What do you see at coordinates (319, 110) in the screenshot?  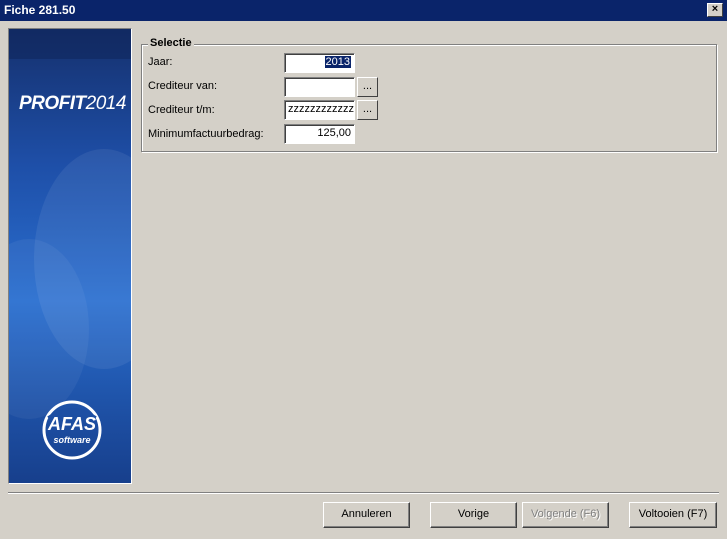 I see `crediteur-tm-input: zzzzzzzzzzzz` at bounding box center [319, 110].